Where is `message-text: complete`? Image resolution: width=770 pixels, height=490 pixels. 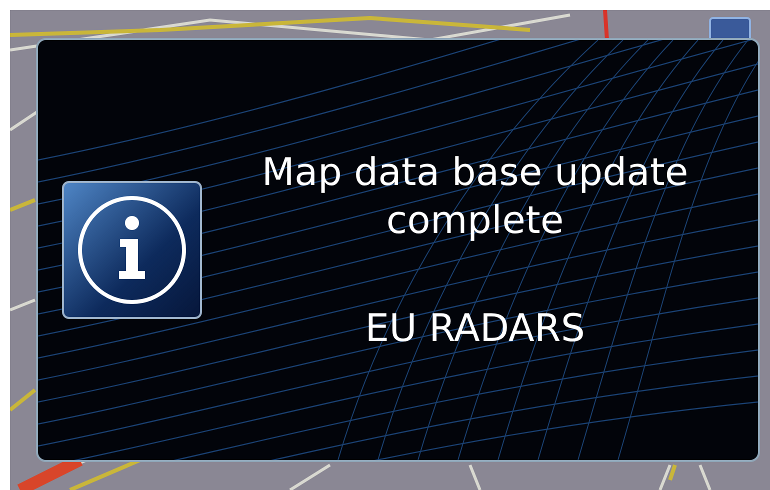 message-text: complete is located at coordinates (475, 220).